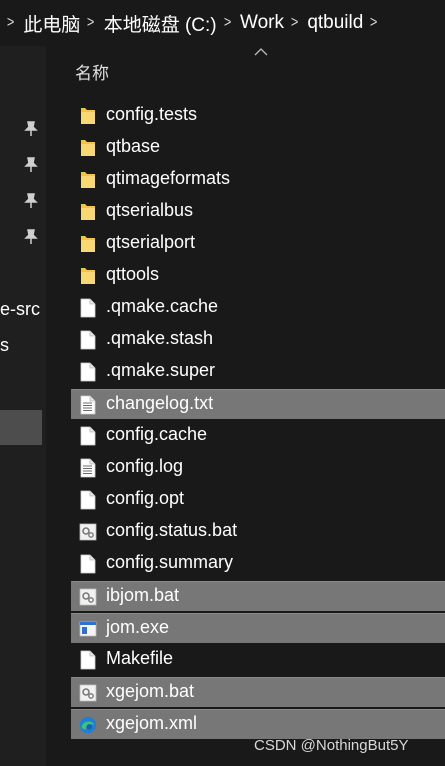 The height and width of the screenshot is (766, 445). I want to click on sidebar-item-selected, so click(21, 427).